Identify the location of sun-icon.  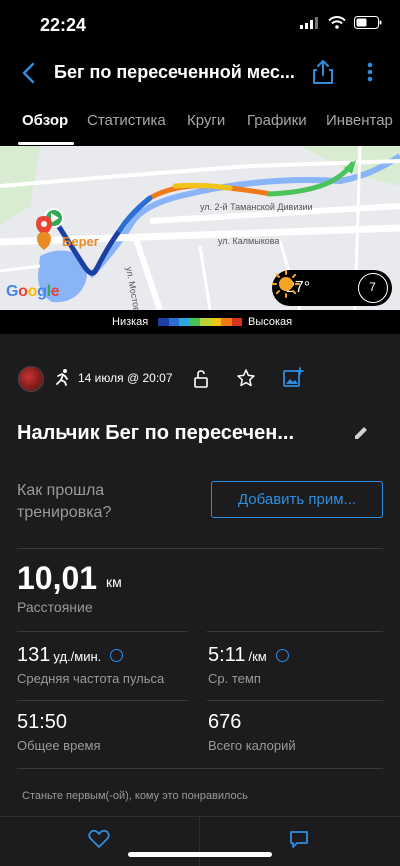
(286, 284).